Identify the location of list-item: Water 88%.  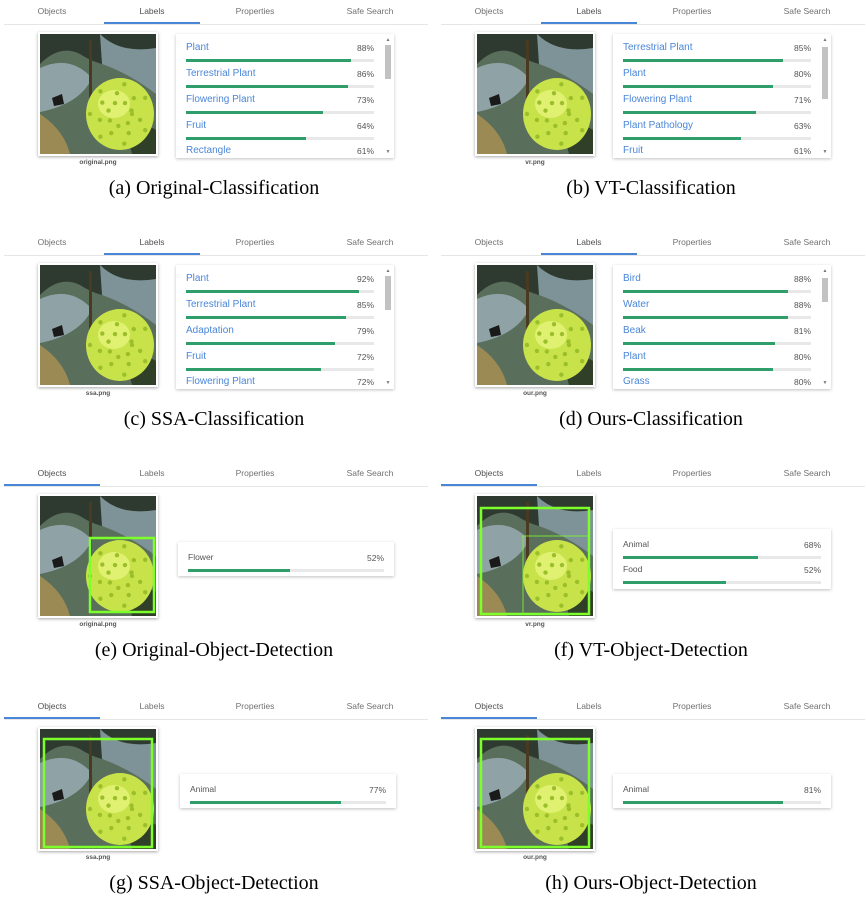
(717, 311).